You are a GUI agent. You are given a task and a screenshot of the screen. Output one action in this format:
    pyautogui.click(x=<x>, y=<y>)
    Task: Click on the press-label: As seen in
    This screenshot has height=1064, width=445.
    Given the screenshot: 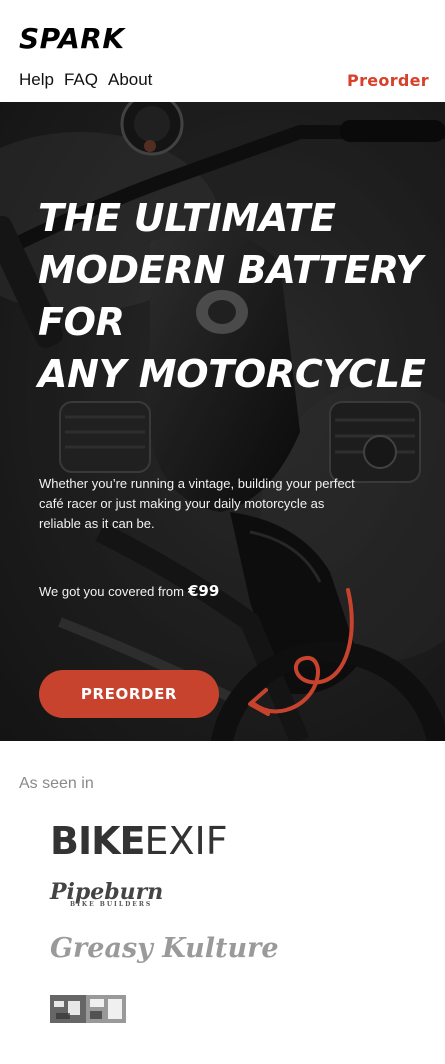 What is the action you would take?
    pyautogui.click(x=56, y=783)
    